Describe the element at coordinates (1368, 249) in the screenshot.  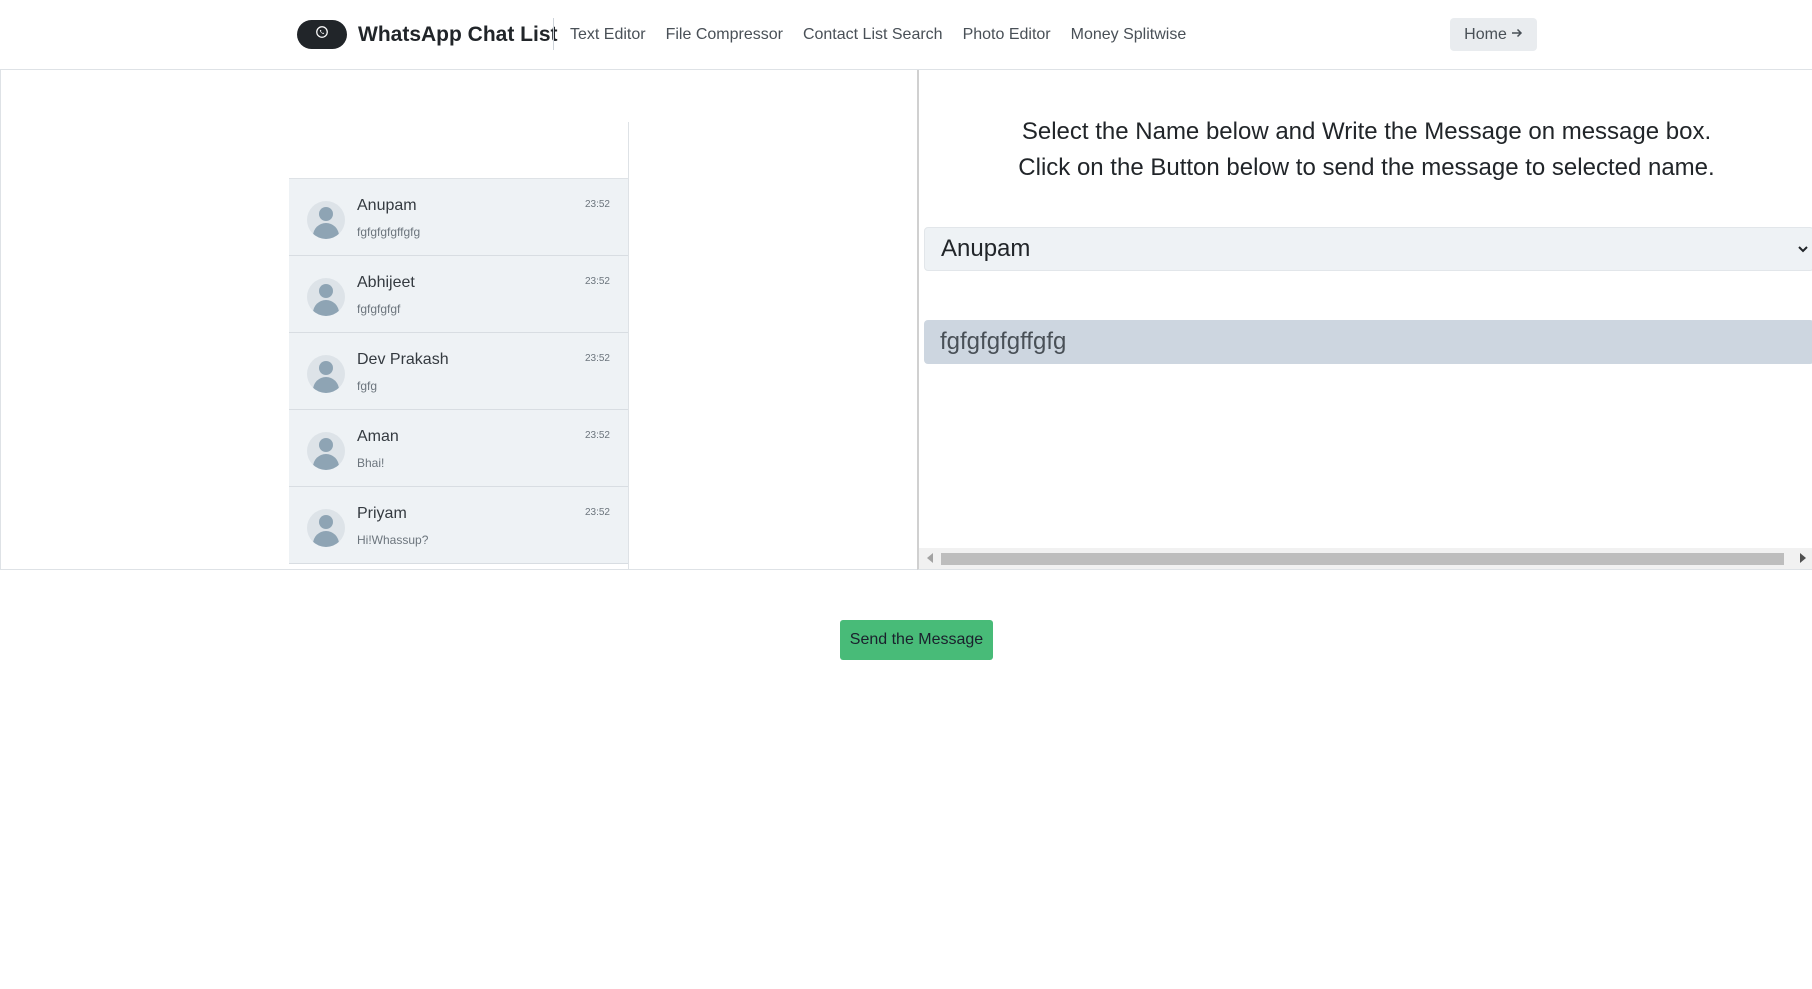
I see `name-select: Anupam` at that location.